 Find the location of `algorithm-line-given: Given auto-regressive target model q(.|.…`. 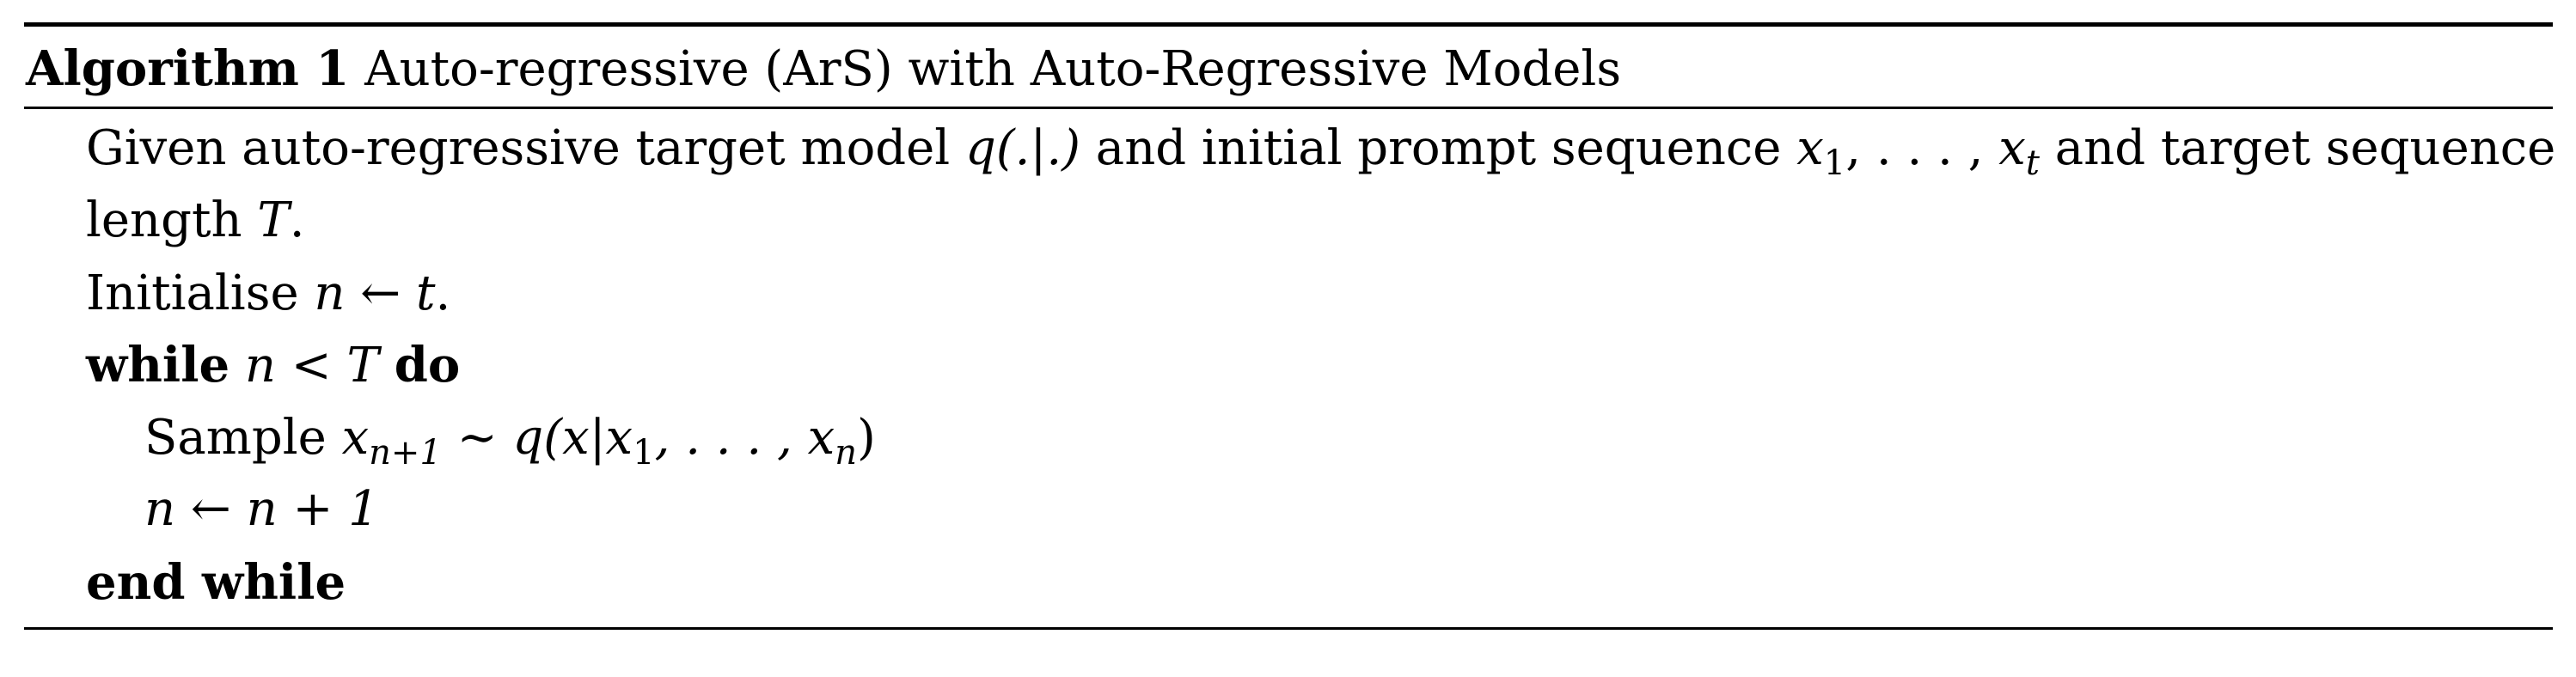

algorithm-line-given: Given auto-regressive target model q(.|.… is located at coordinates (1320, 149).